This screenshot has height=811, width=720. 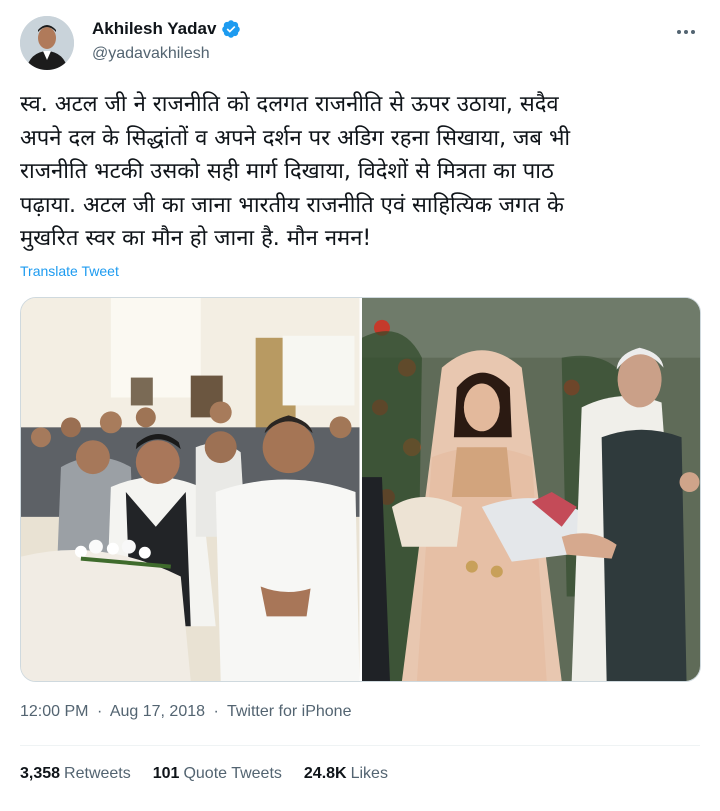 I want to click on likes-count: 24.8K, so click(x=325, y=773).